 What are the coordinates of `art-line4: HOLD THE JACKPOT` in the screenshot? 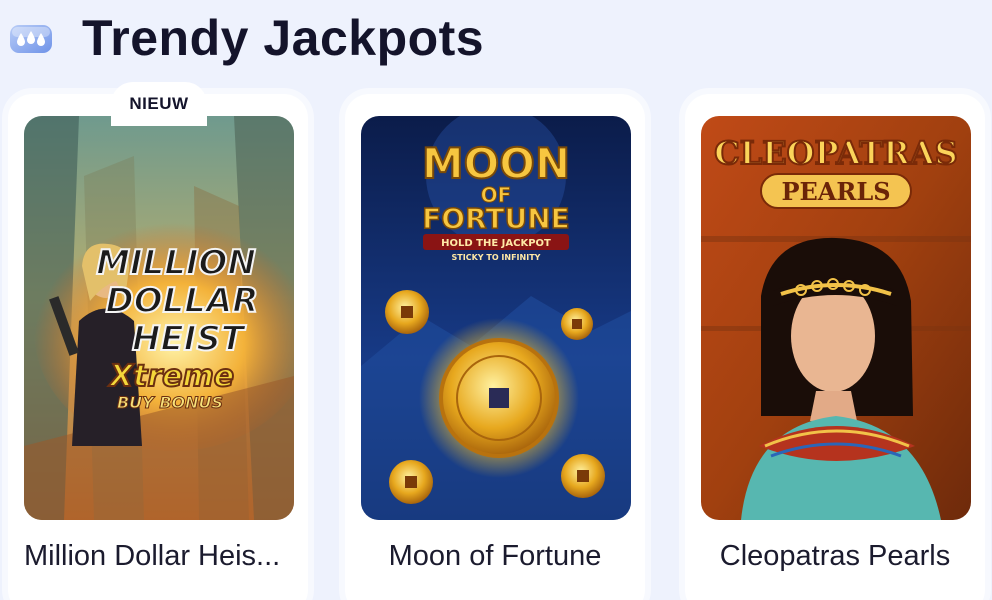 It's located at (496, 243).